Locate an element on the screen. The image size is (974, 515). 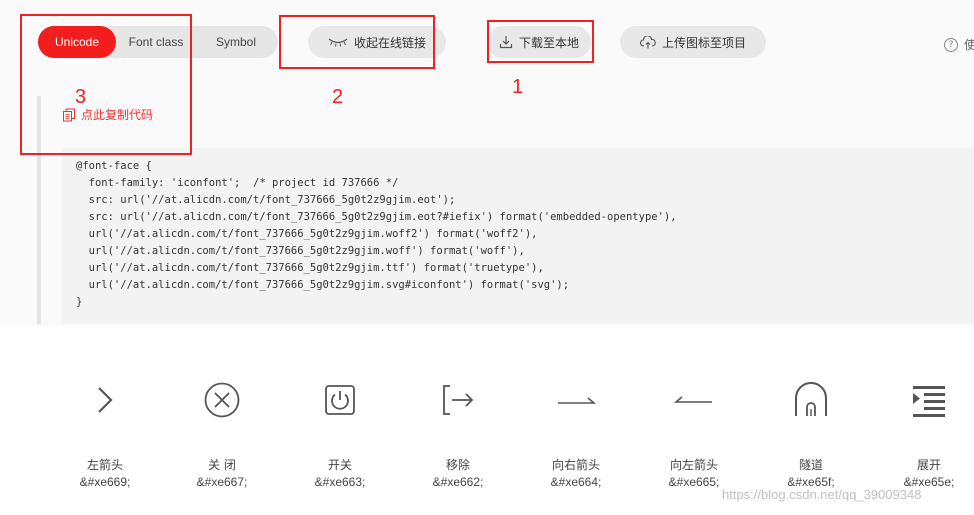
annotation-number-2: 2 is located at coordinates (338, 97).